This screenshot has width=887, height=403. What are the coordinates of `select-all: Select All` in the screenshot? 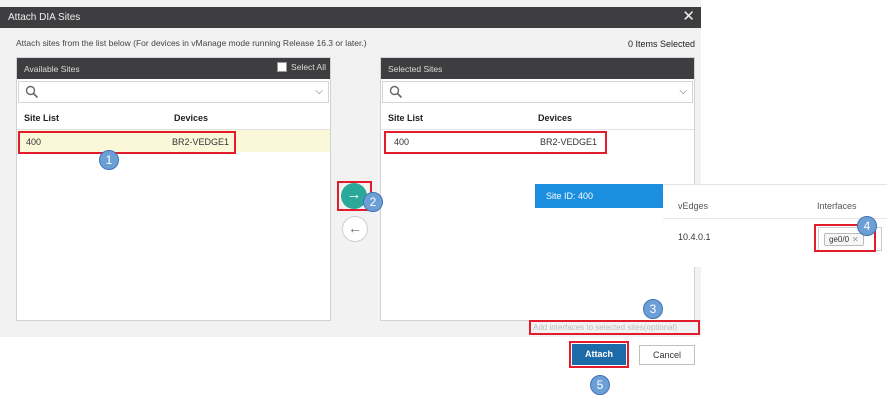 It's located at (301, 67).